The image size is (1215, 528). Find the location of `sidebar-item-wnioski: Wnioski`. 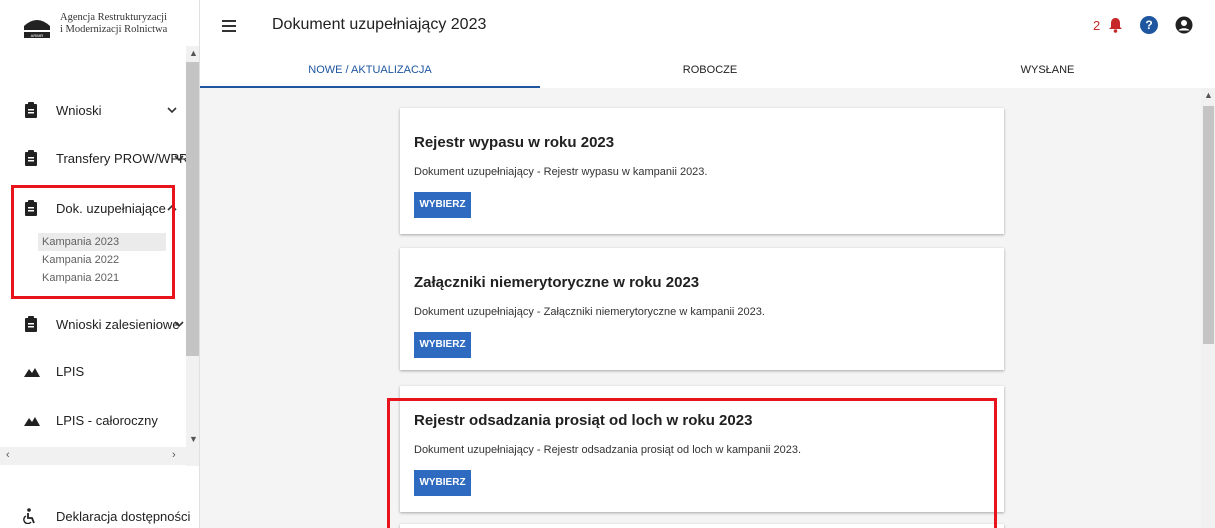

sidebar-item-wnioski: Wnioski is located at coordinates (93, 110).